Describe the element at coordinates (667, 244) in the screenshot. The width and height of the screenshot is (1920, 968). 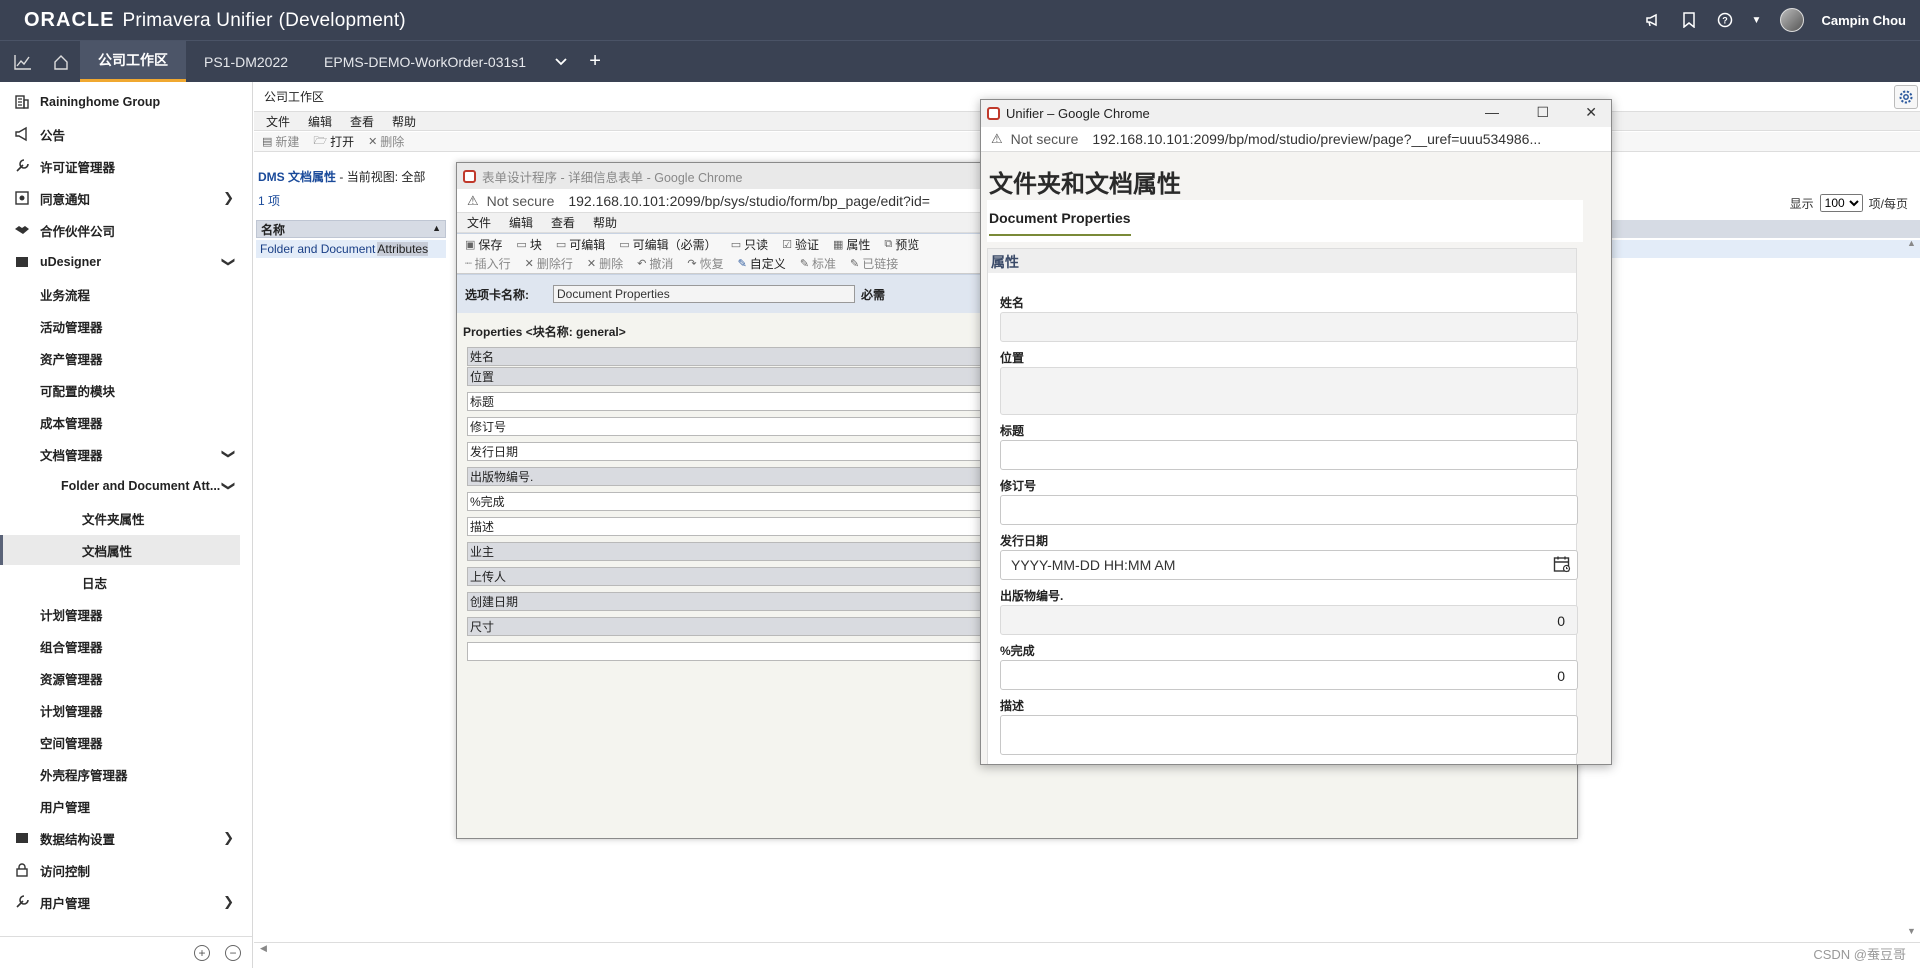
I see `editable-required-button: ▭ 可编辑（必需）` at that location.